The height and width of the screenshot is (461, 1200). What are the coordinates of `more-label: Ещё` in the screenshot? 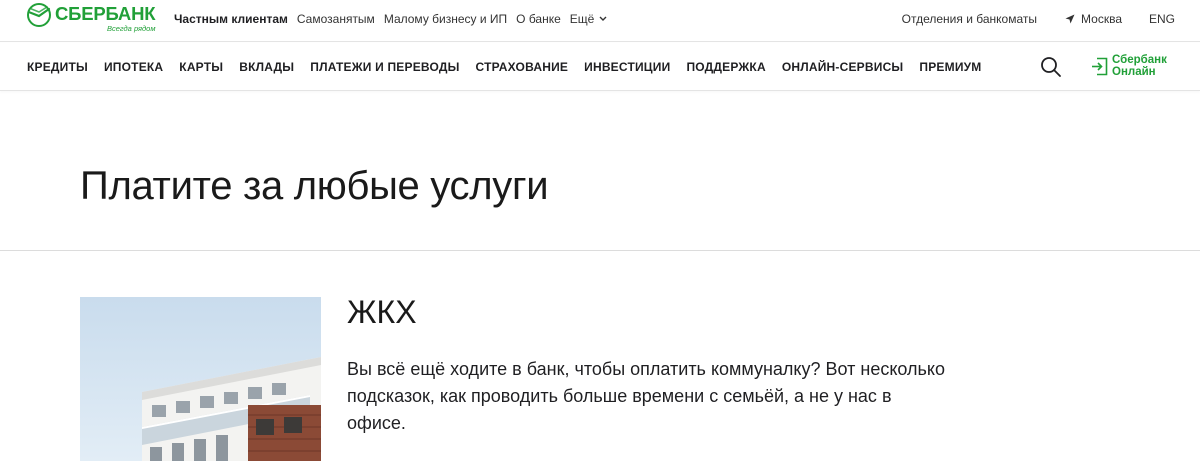 It's located at (582, 18).